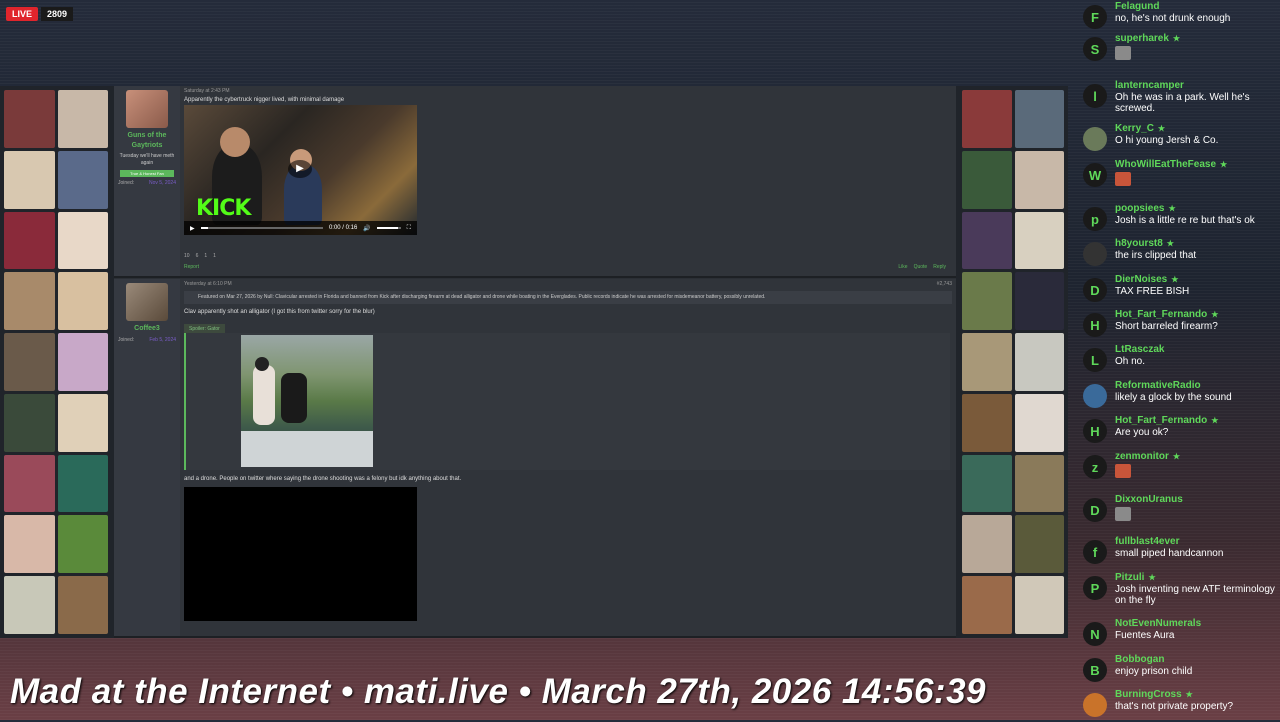  What do you see at coordinates (1137, 6) in the screenshot?
I see `chat-username: Felagund` at bounding box center [1137, 6].